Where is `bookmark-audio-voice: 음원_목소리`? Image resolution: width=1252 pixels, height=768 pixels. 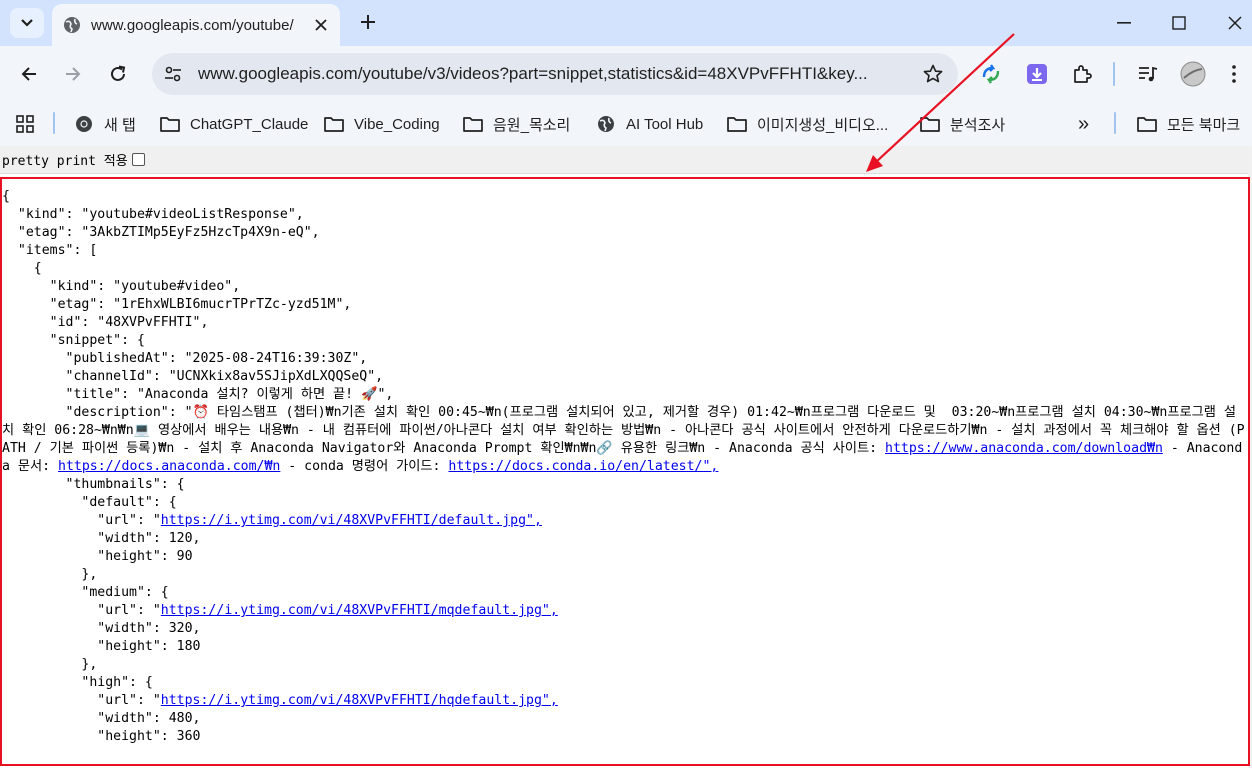 bookmark-audio-voice: 음원_목소리 is located at coordinates (516, 124).